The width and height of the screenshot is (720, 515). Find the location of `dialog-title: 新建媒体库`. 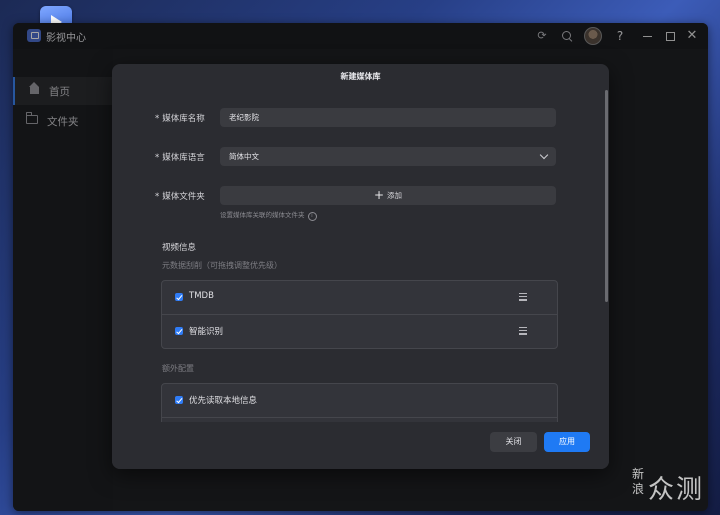

dialog-title: 新建媒体库 is located at coordinates (360, 76).